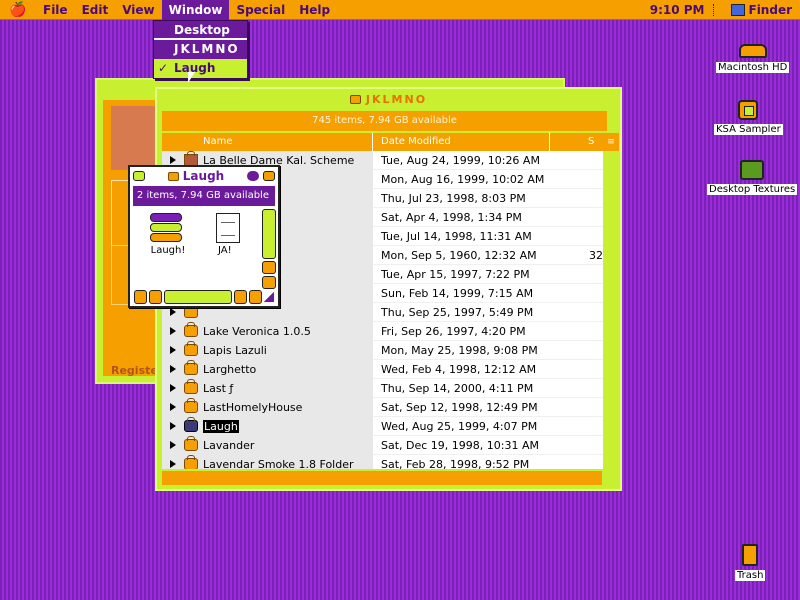 This screenshot has height=600, width=800. Describe the element at coordinates (200, 68) in the screenshot. I see `menu-item-laugh: ✓ Laugh` at that location.